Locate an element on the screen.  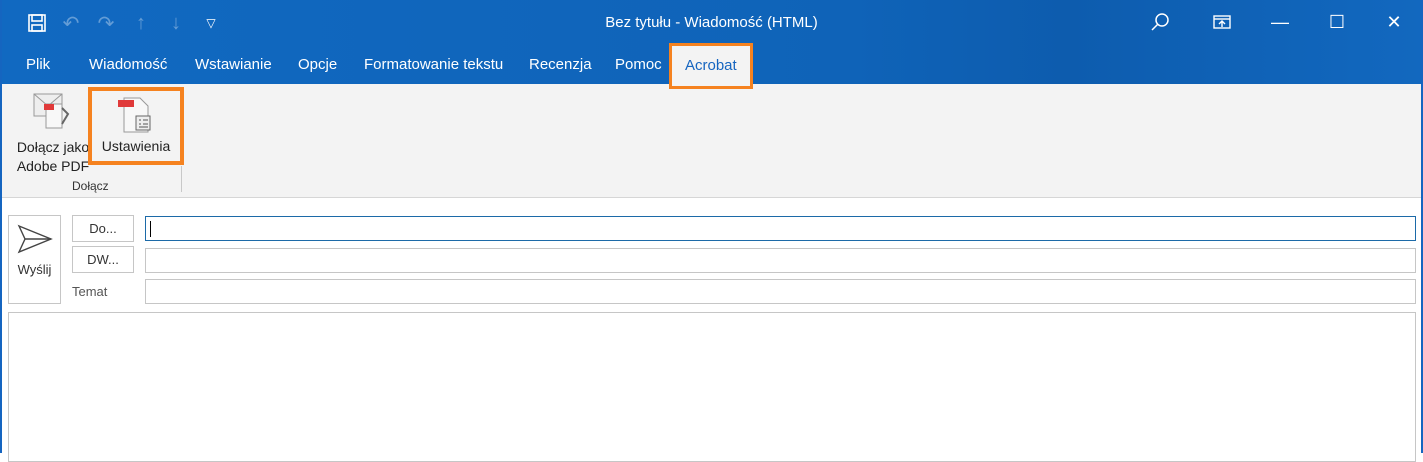
attach-pdf-label-line2: Adobe PDF is located at coordinates (53, 166).